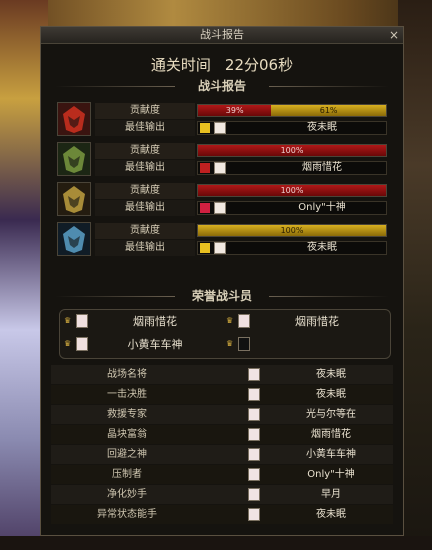 The image size is (432, 550). I want to click on background-scene-top, so click(216, 13).